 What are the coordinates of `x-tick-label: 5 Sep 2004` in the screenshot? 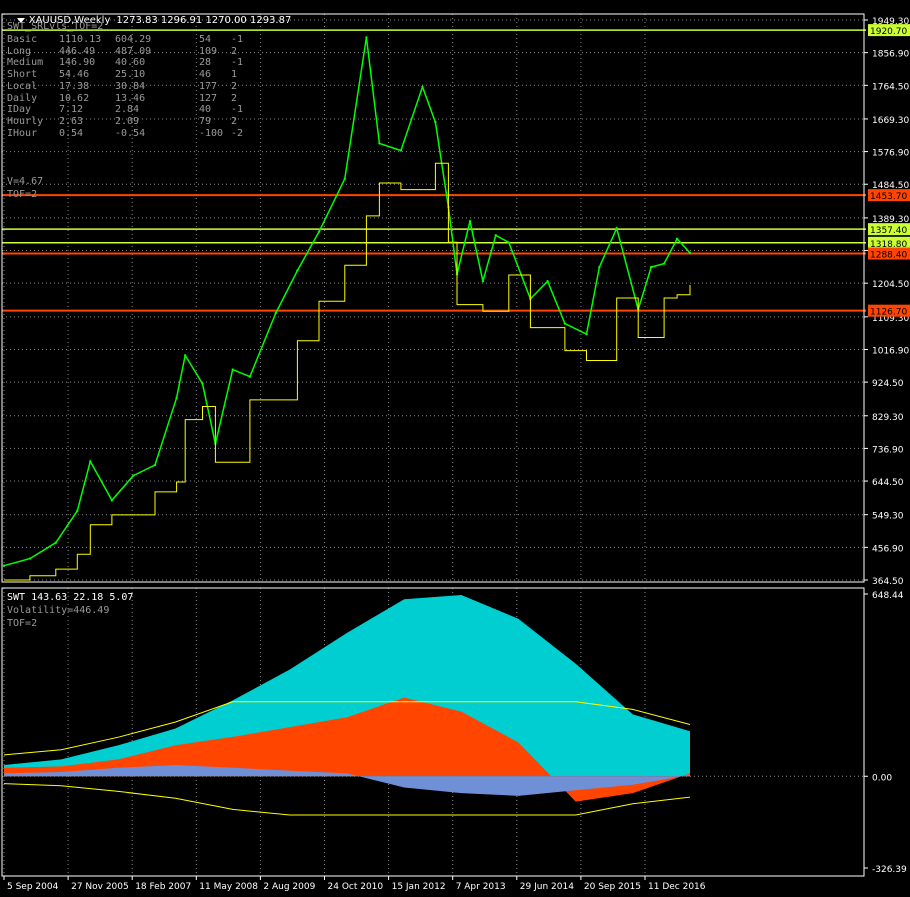 It's located at (33, 887).